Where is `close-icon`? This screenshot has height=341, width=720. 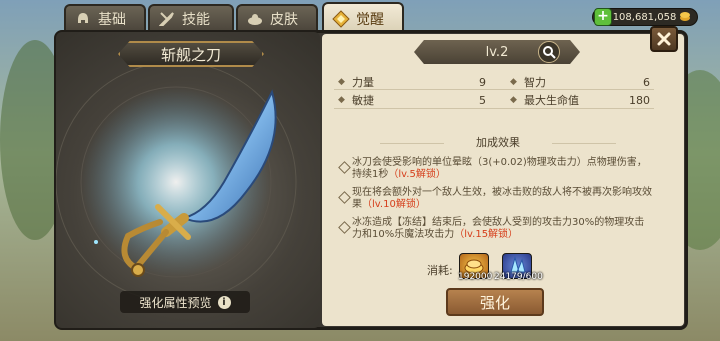 close-icon is located at coordinates (664, 39).